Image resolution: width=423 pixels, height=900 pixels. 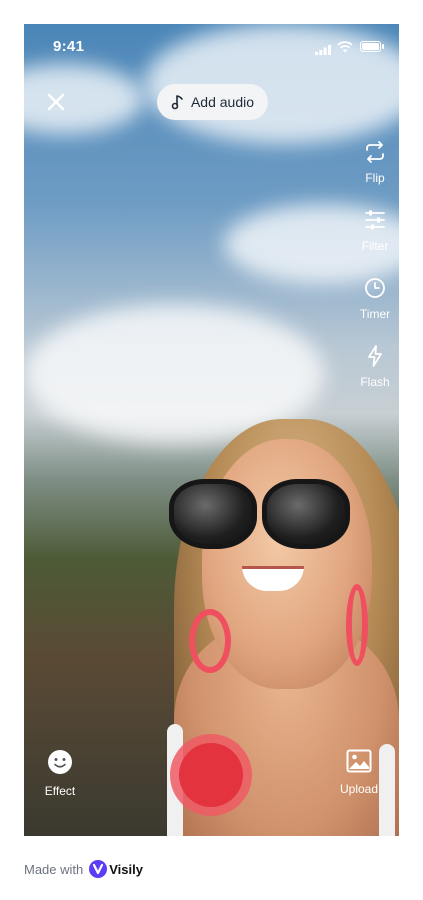 I want to click on record-button, so click(x=211, y=775).